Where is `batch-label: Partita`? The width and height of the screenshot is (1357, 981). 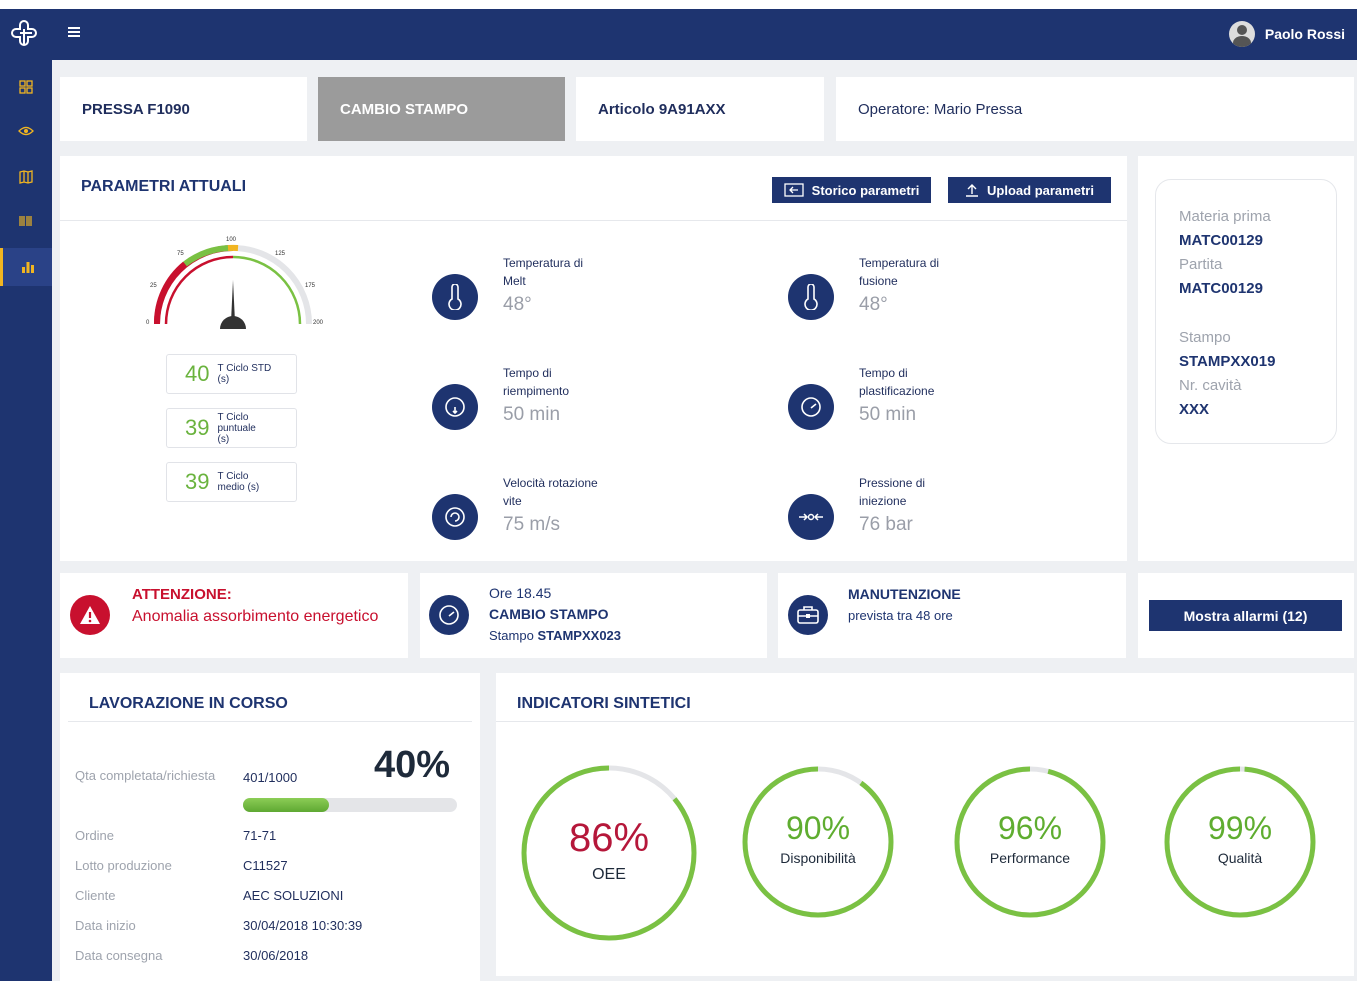
batch-label: Partita is located at coordinates (1201, 264).